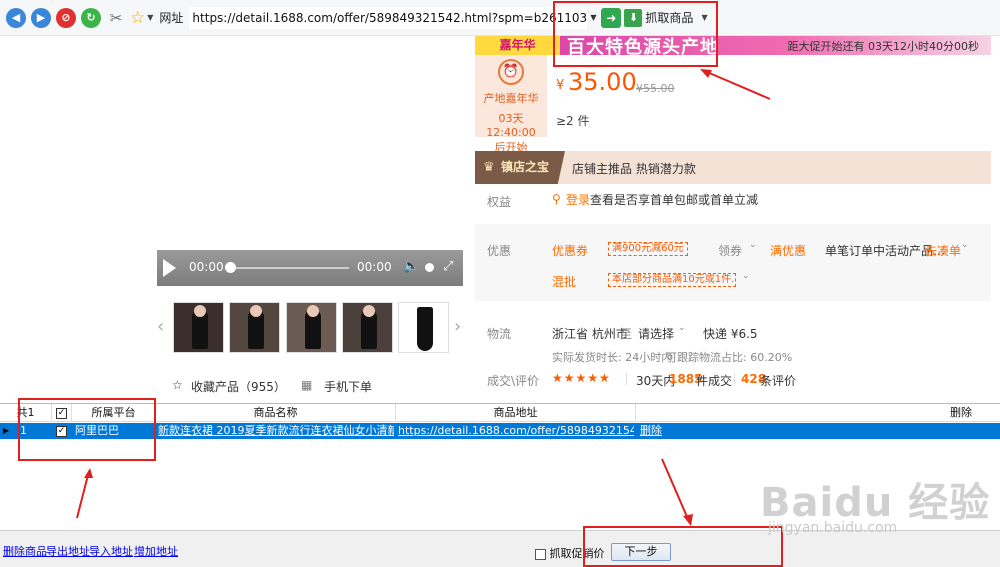 This screenshot has height=567, width=1000. What do you see at coordinates (833, 528) in the screenshot?
I see `baidu-watermark-url: jingyan.baidu.com` at bounding box center [833, 528].